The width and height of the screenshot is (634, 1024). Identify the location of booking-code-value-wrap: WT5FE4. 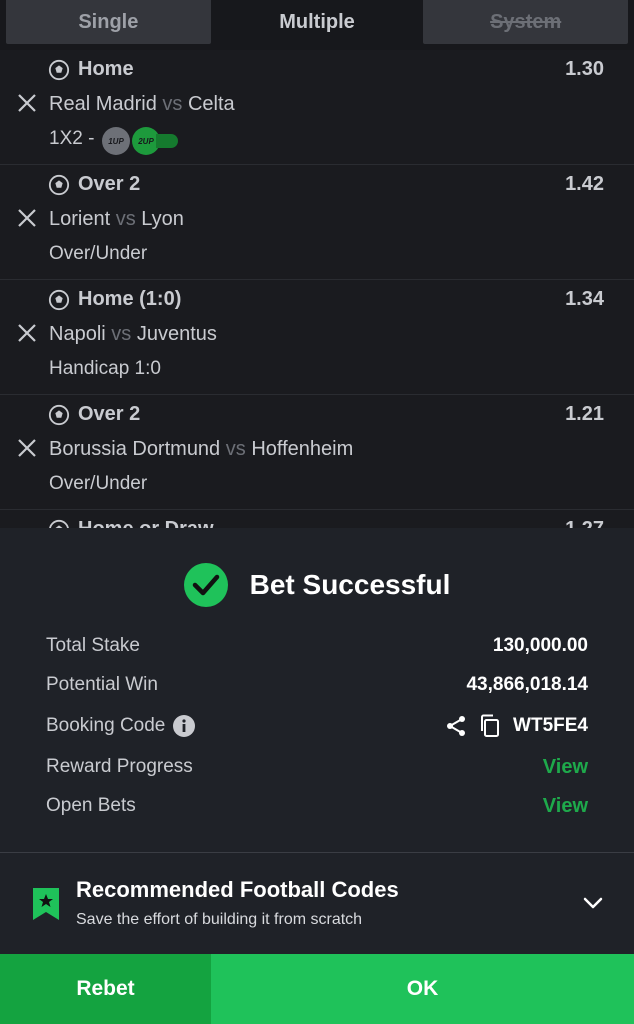
(516, 726).